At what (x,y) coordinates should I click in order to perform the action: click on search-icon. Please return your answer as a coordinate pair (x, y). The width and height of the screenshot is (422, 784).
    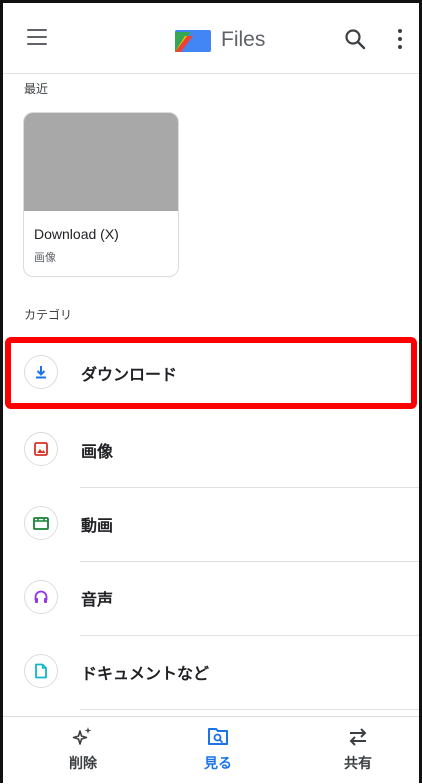
    Looking at the image, I should click on (355, 39).